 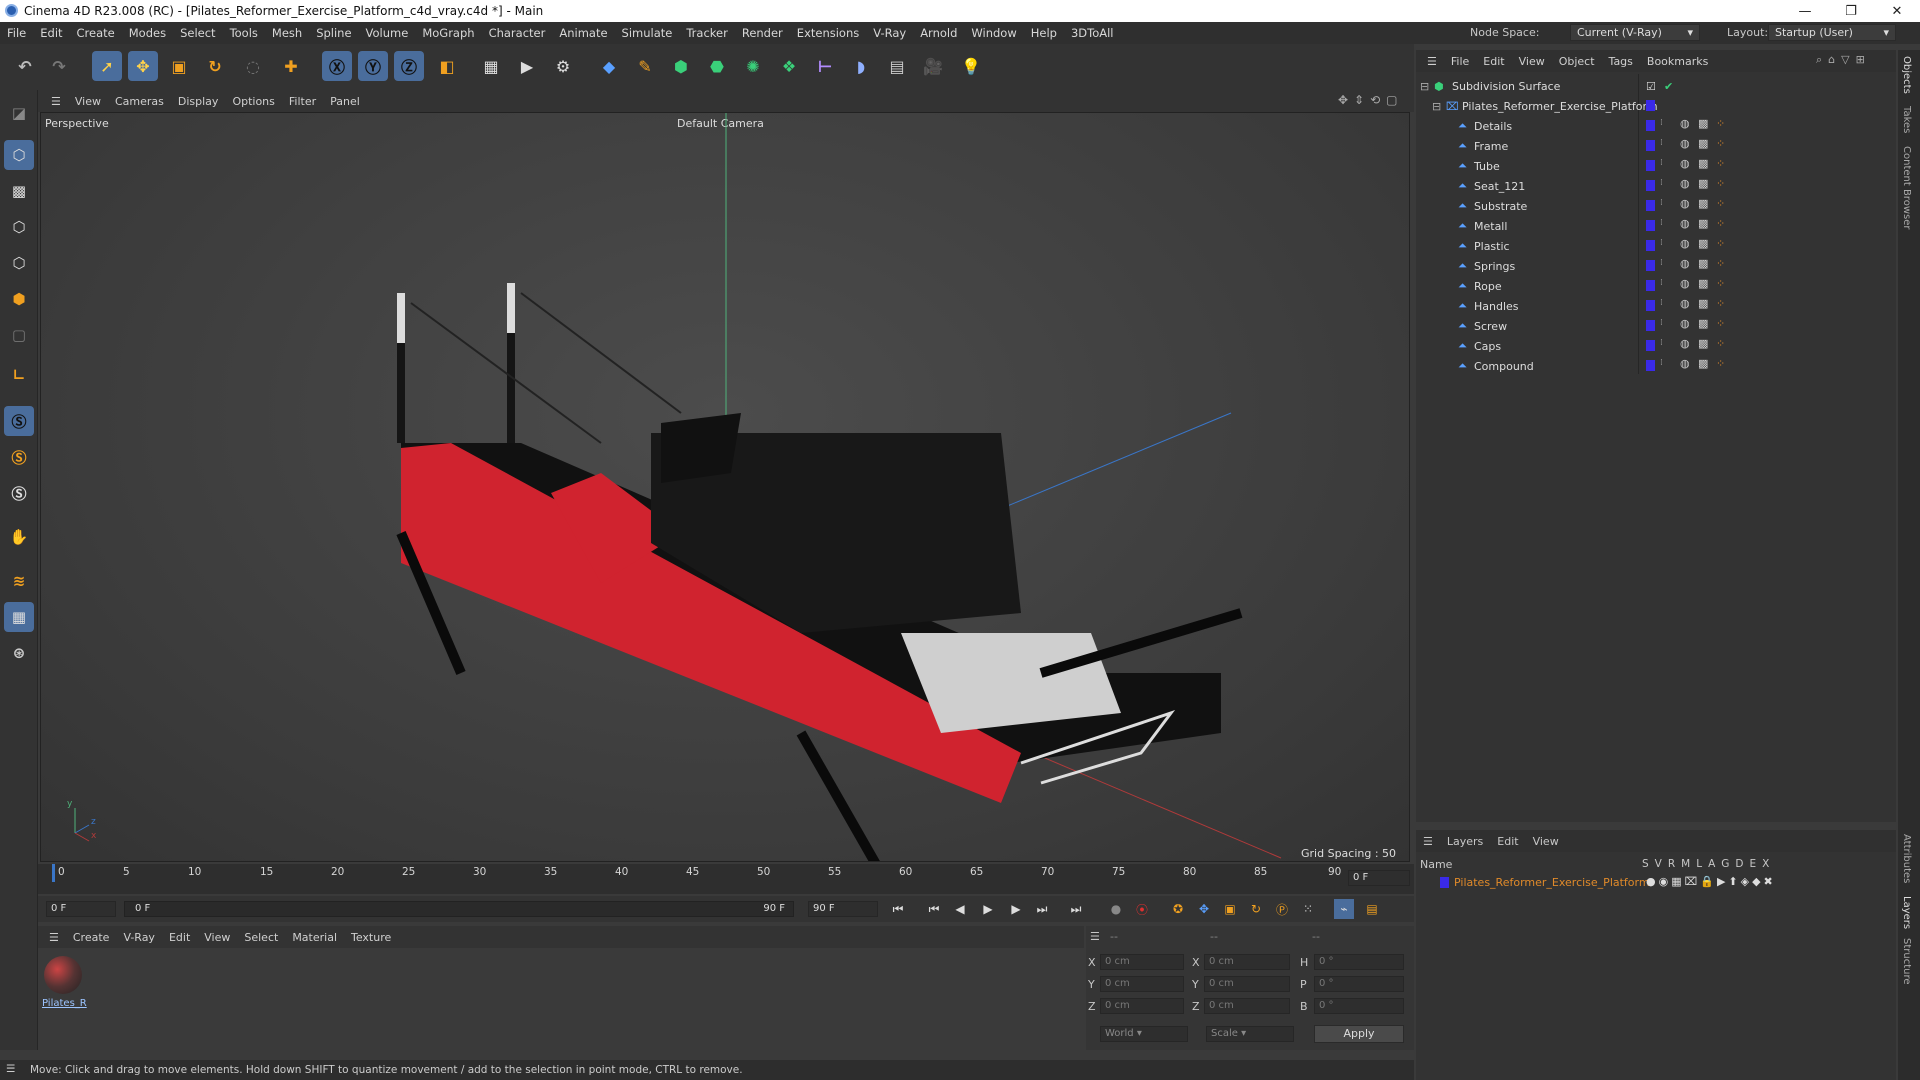 What do you see at coordinates (563, 66) in the screenshot?
I see `render-settings-icon: ⚙` at bounding box center [563, 66].